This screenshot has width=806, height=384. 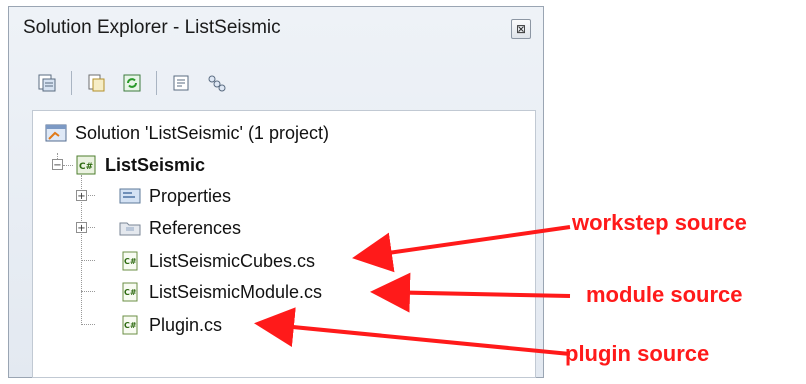 What do you see at coordinates (470, 292) in the screenshot?
I see `arrow-module` at bounding box center [470, 292].